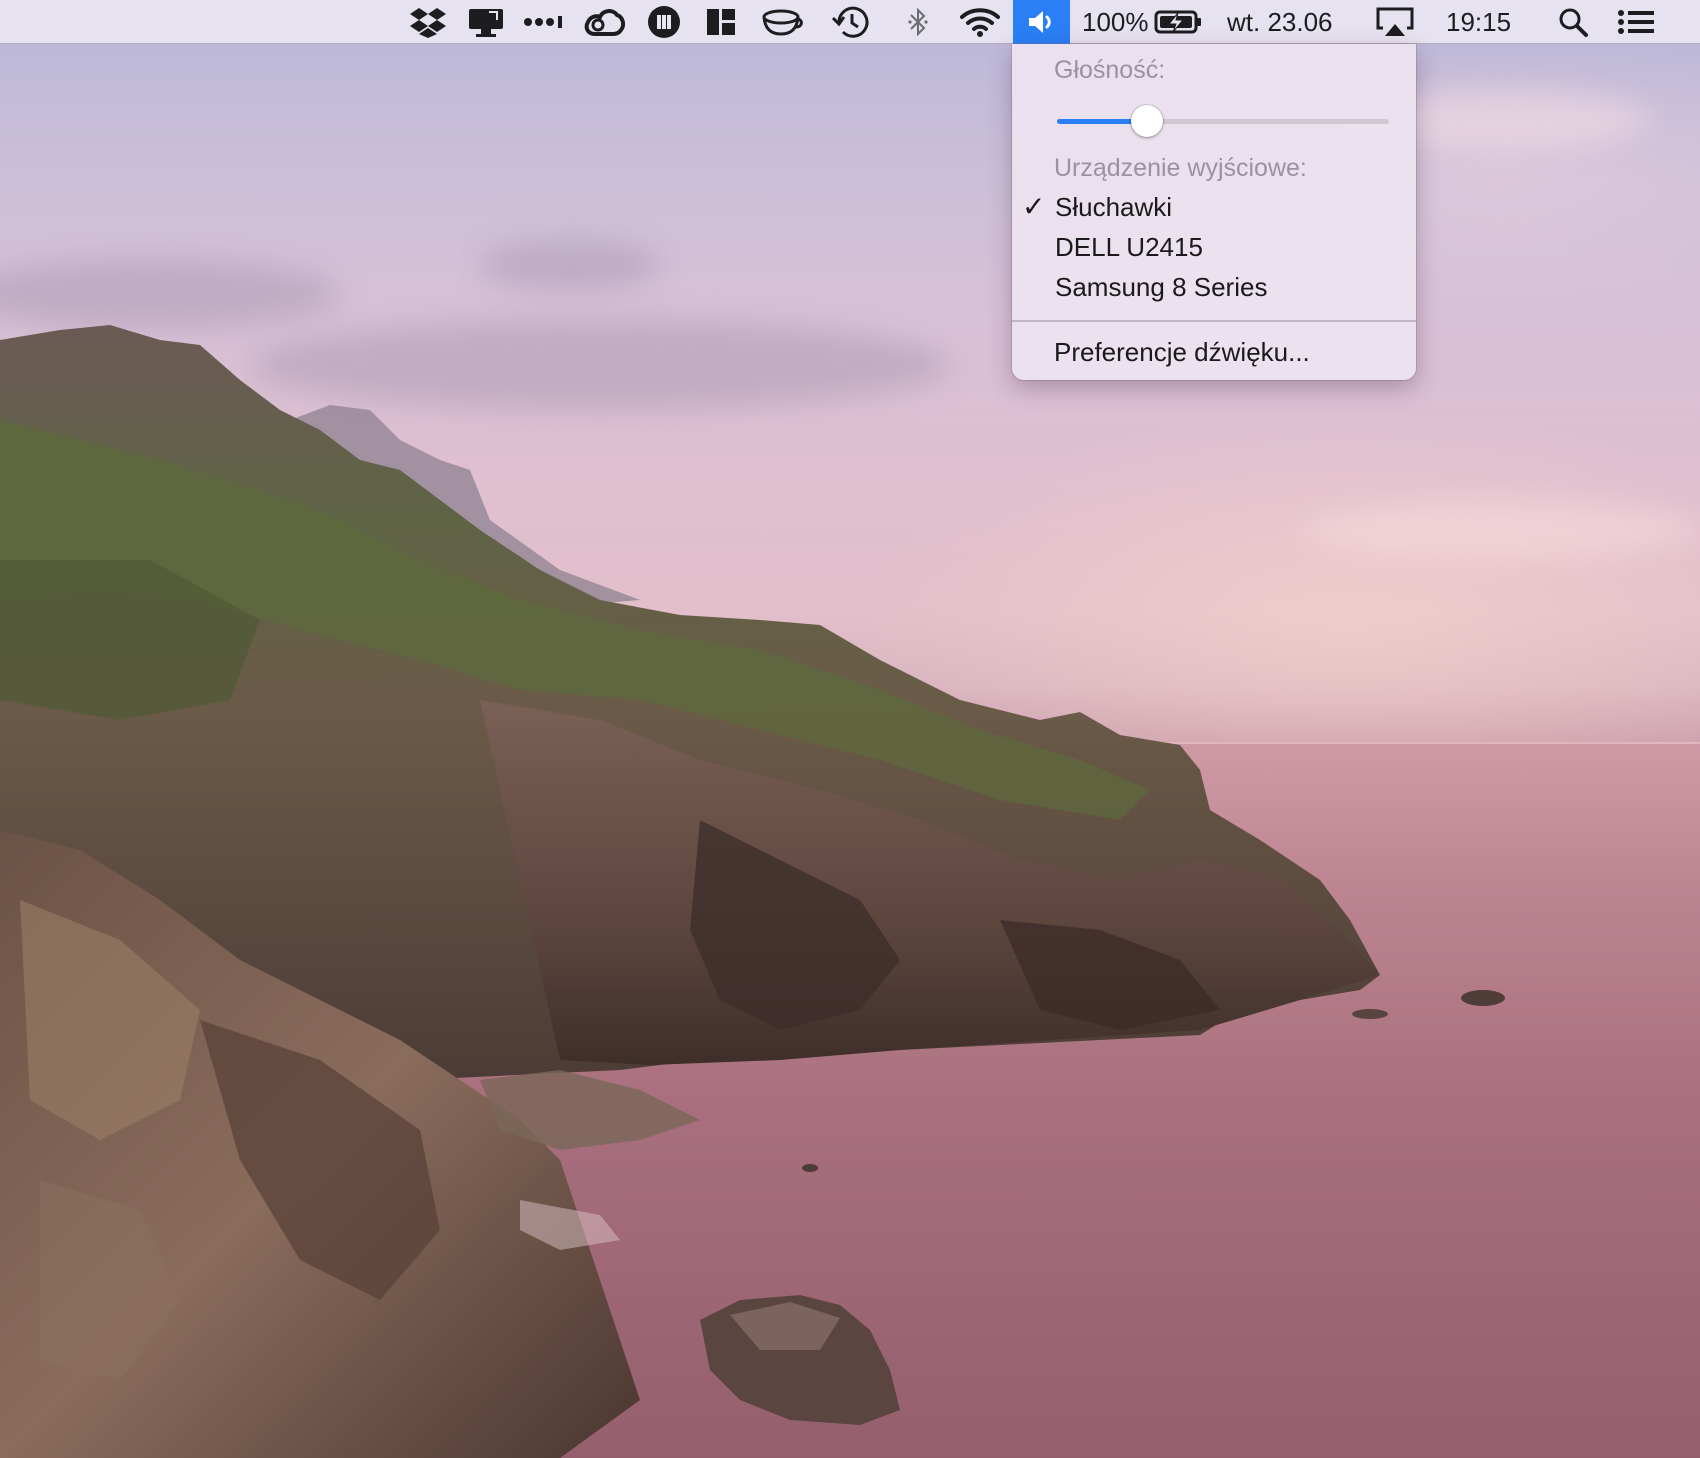 This screenshot has height=1458, width=1700. Describe the element at coordinates (1180, 168) in the screenshot. I see `output-device-heading: Urządzenie wyjściowe:` at that location.